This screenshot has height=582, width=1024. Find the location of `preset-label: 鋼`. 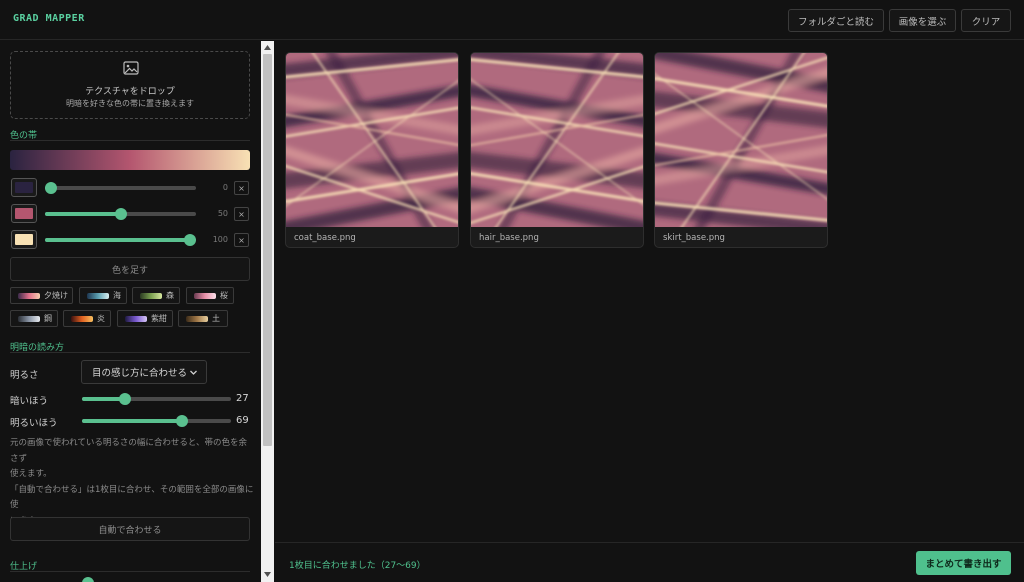

preset-label: 鋼 is located at coordinates (48, 318).